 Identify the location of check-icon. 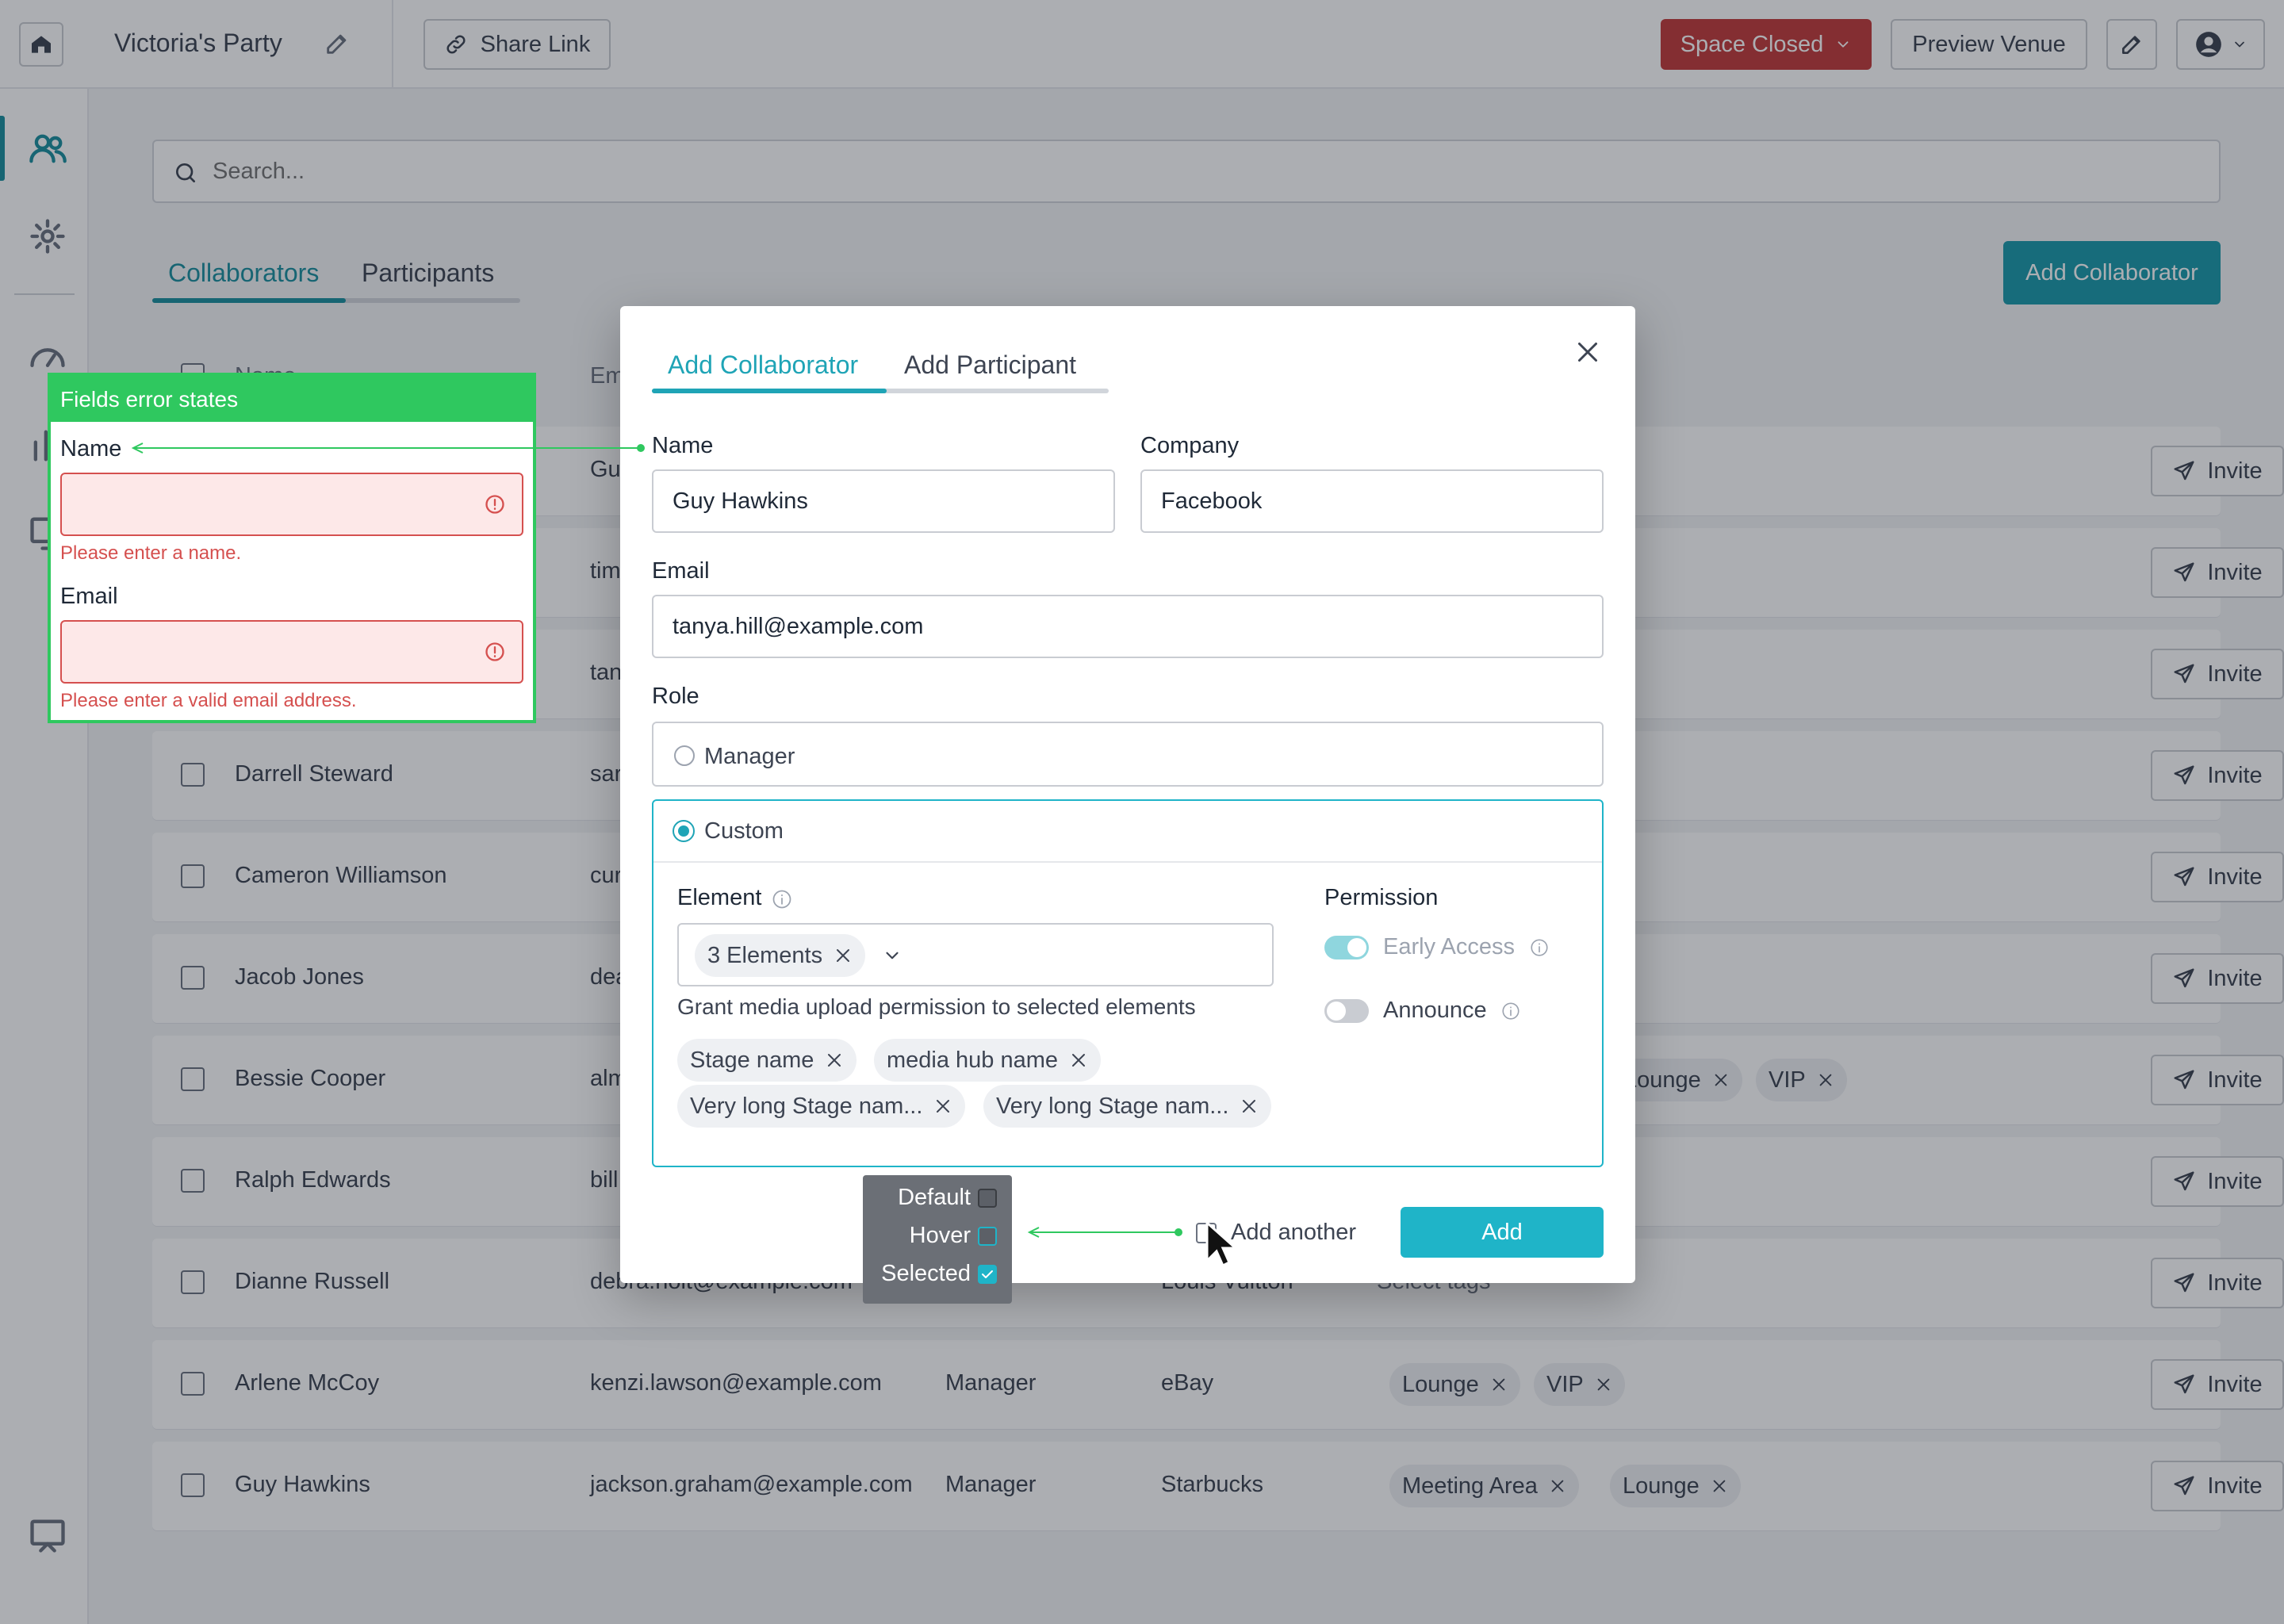
(987, 1274).